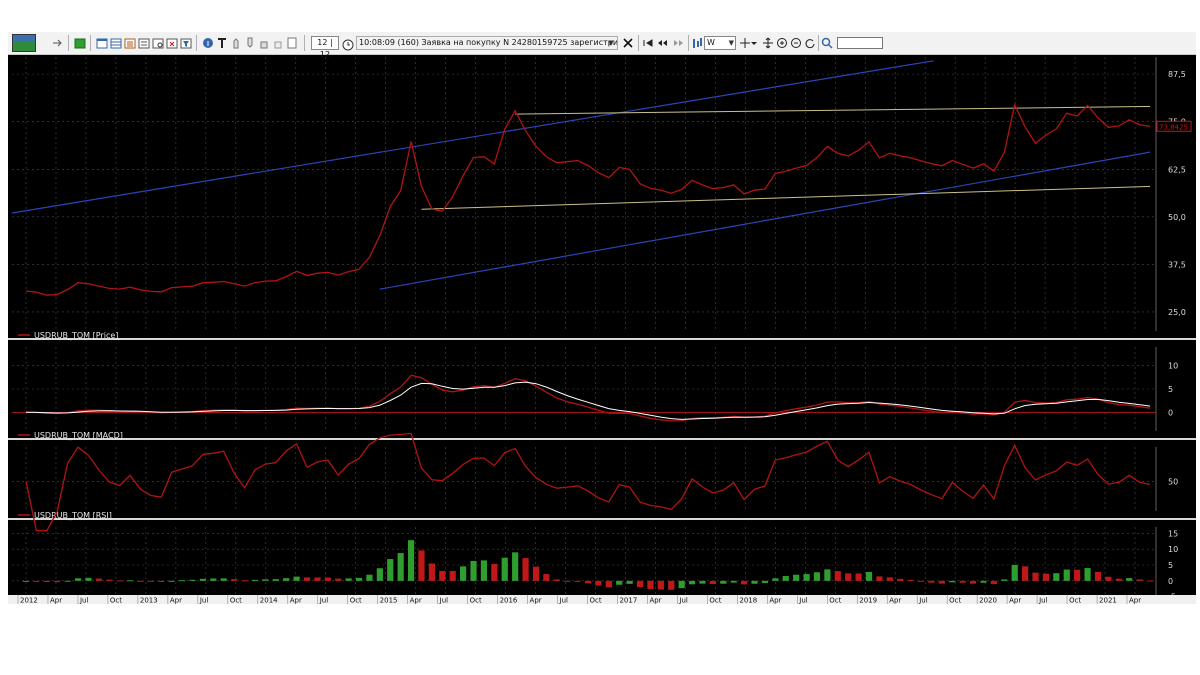 This screenshot has height=675, width=1200. I want to click on x-tick-label: Jul, so click(1043, 601).